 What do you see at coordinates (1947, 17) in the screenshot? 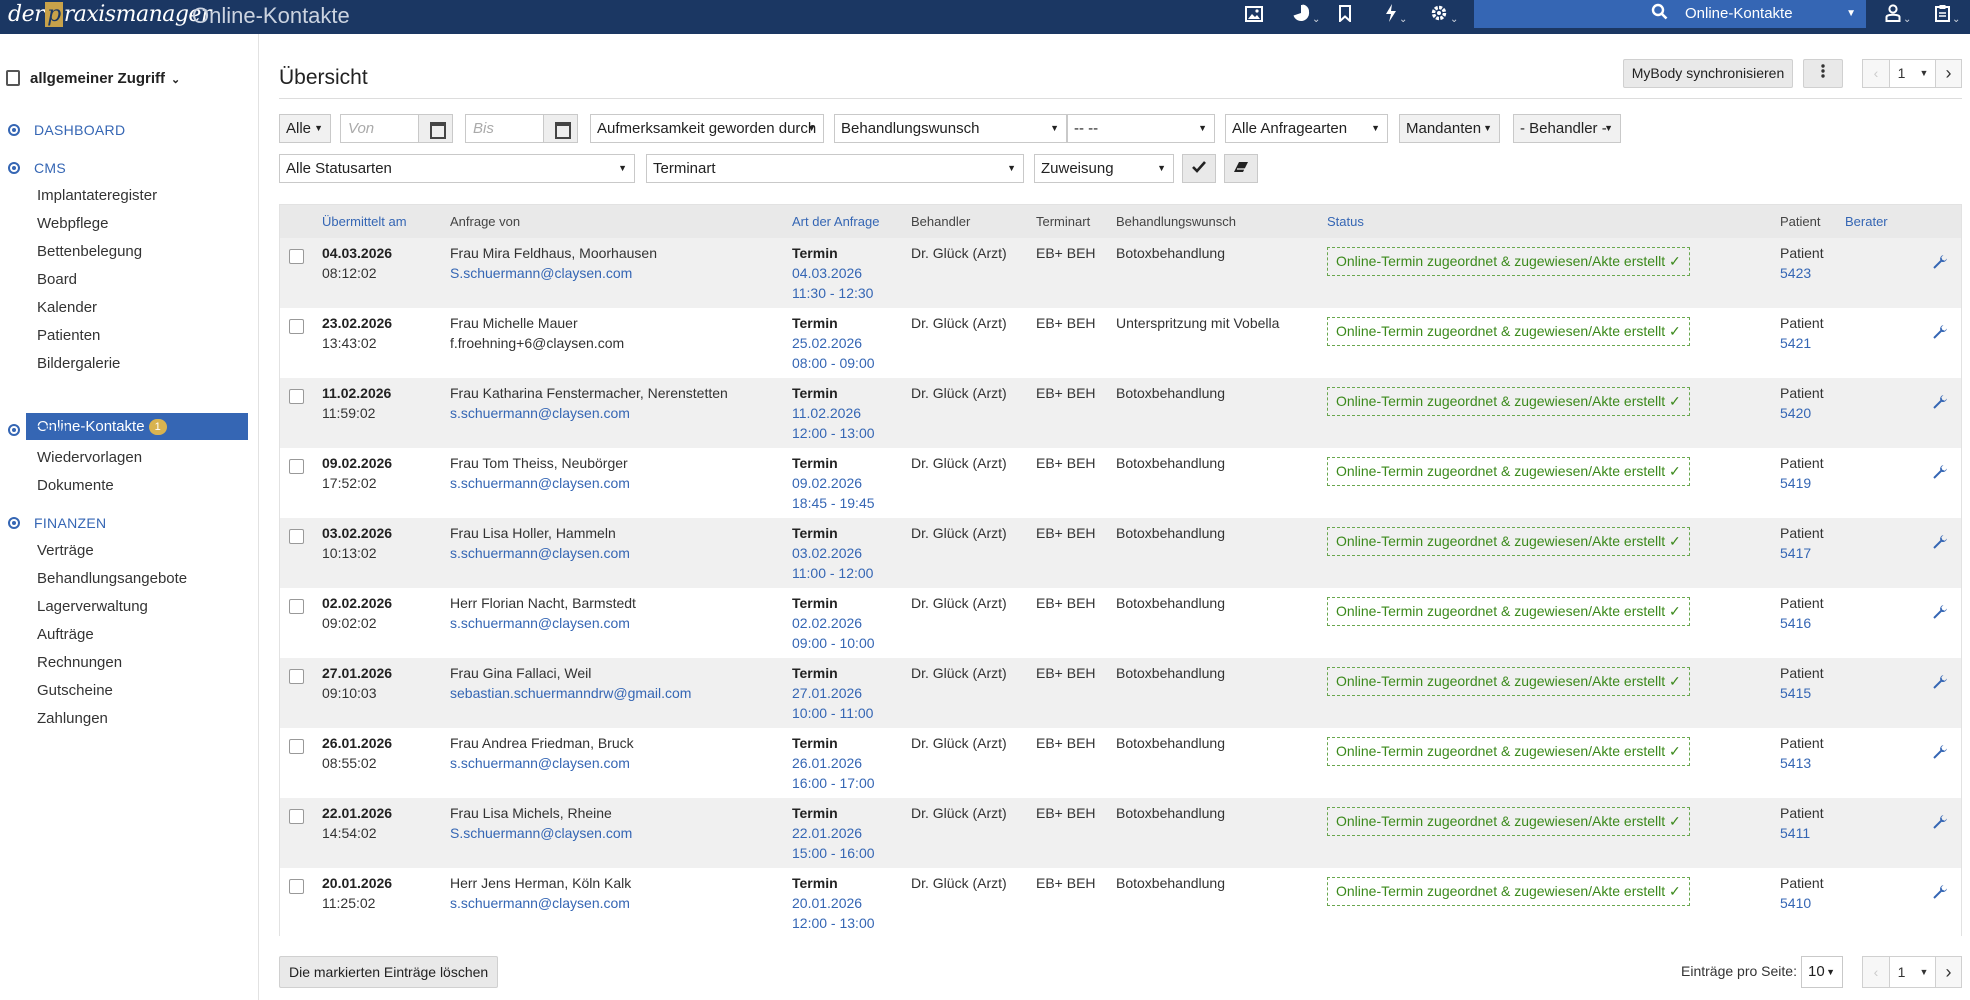
I see `clipboard-icon: ⌄` at bounding box center [1947, 17].